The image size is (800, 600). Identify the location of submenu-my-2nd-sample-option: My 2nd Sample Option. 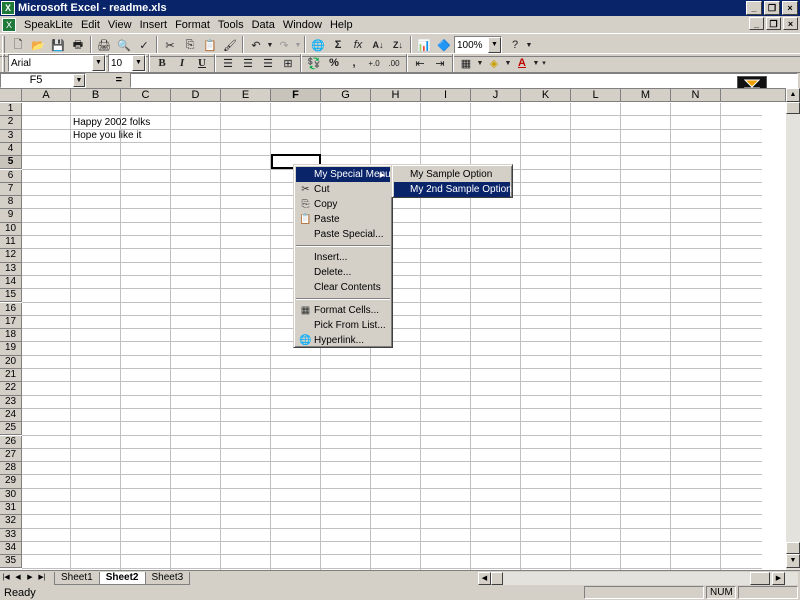
(453, 189).